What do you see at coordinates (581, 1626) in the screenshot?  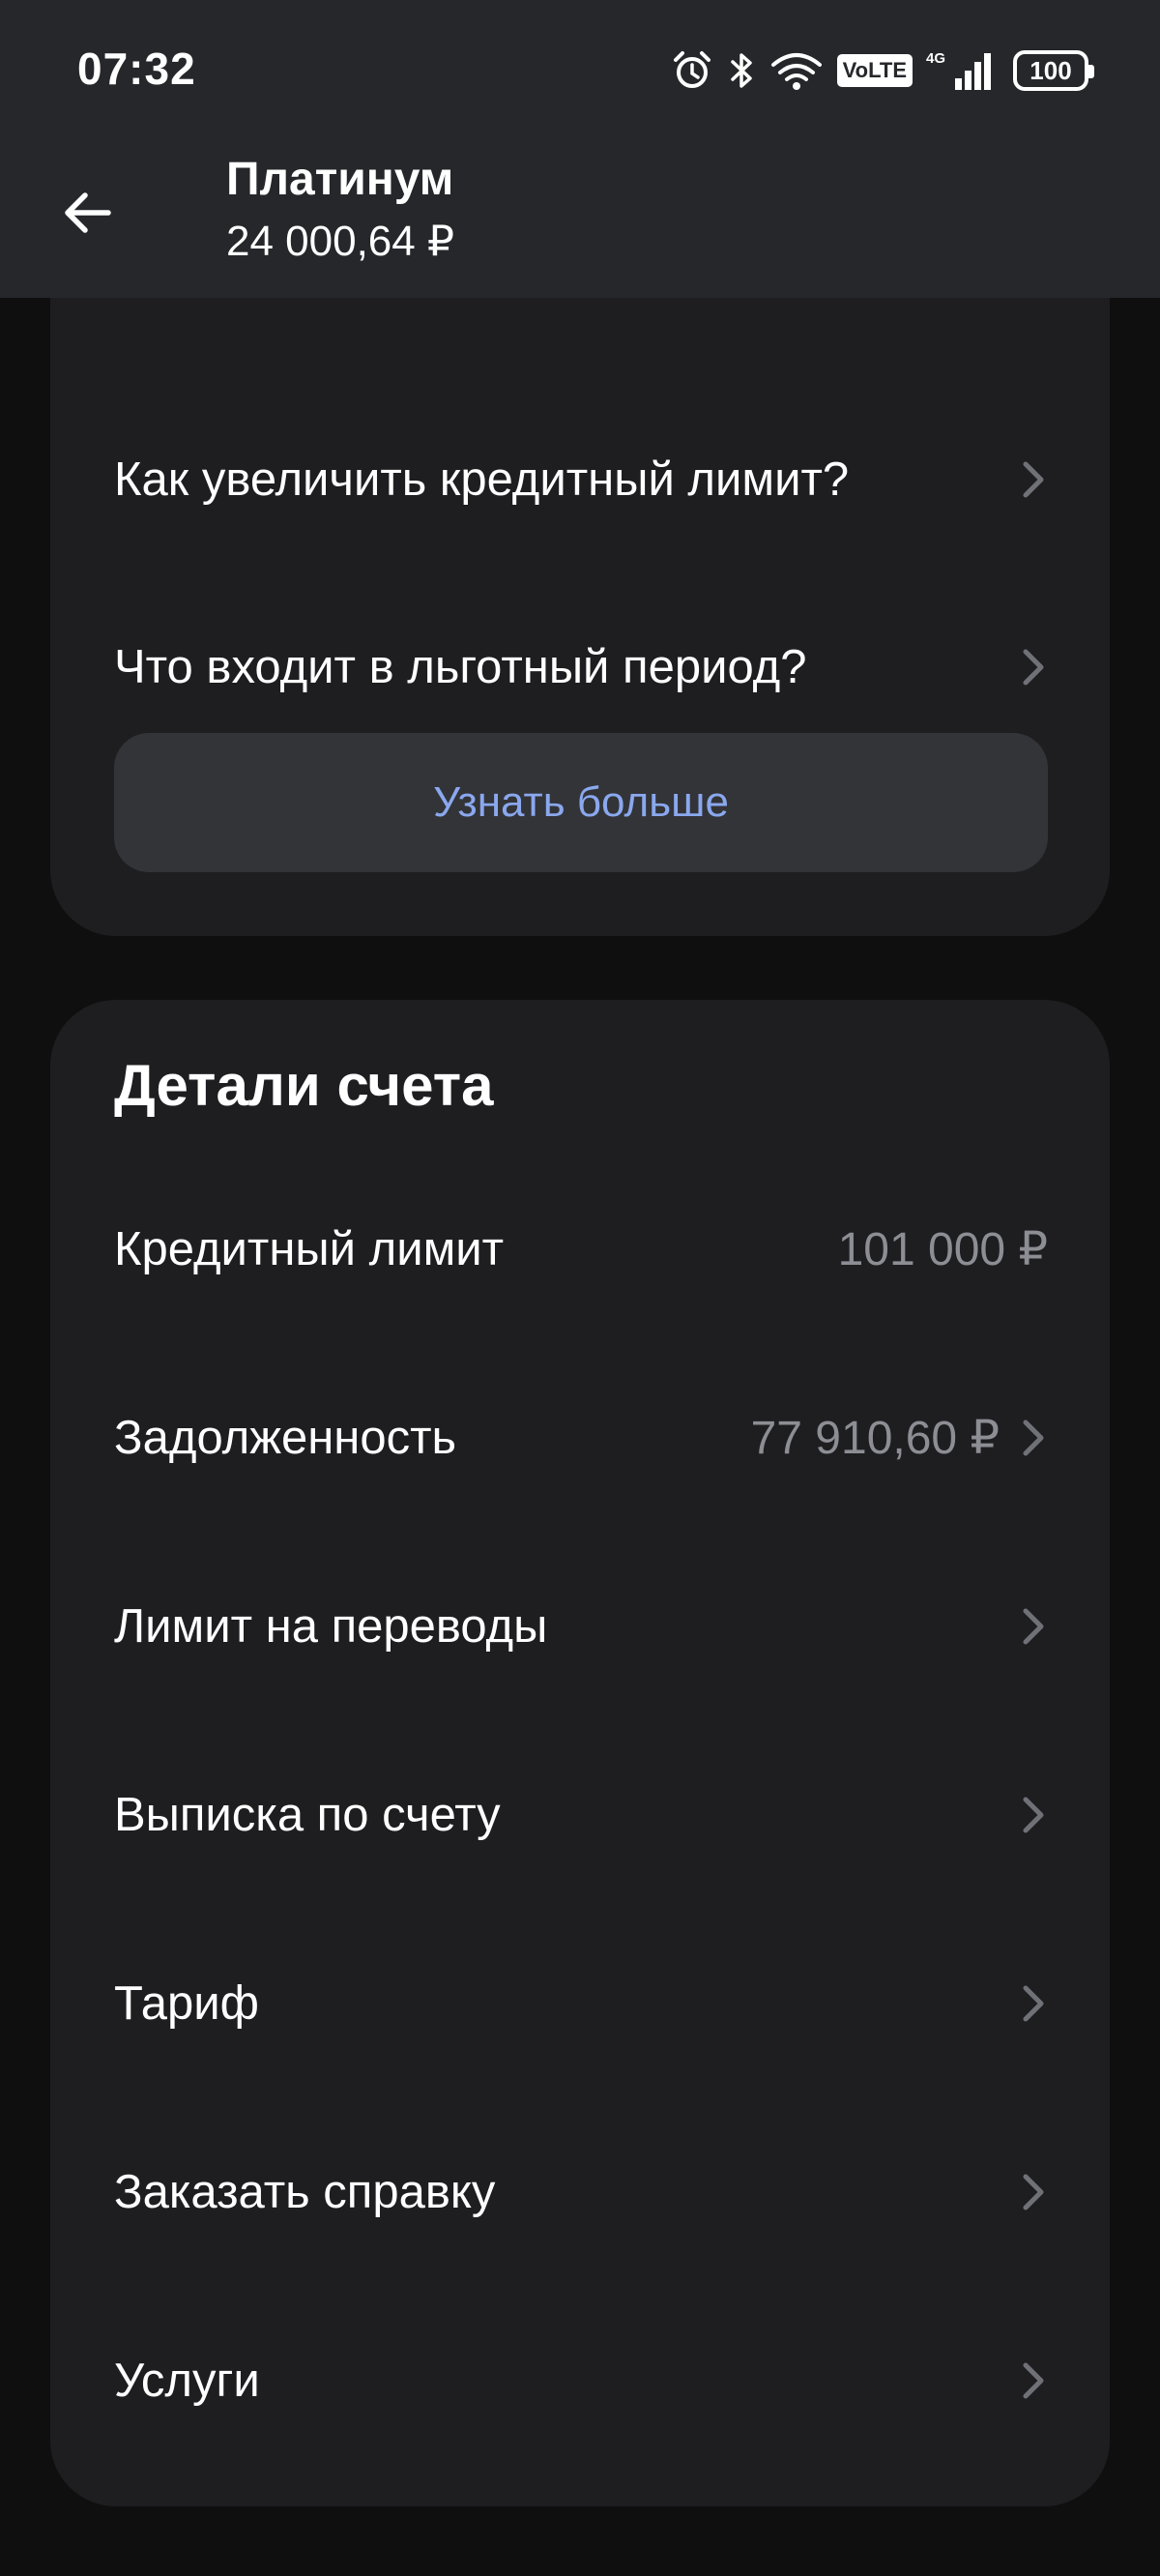 I see `detail-row-transfer-limit: Лимит на переводы` at bounding box center [581, 1626].